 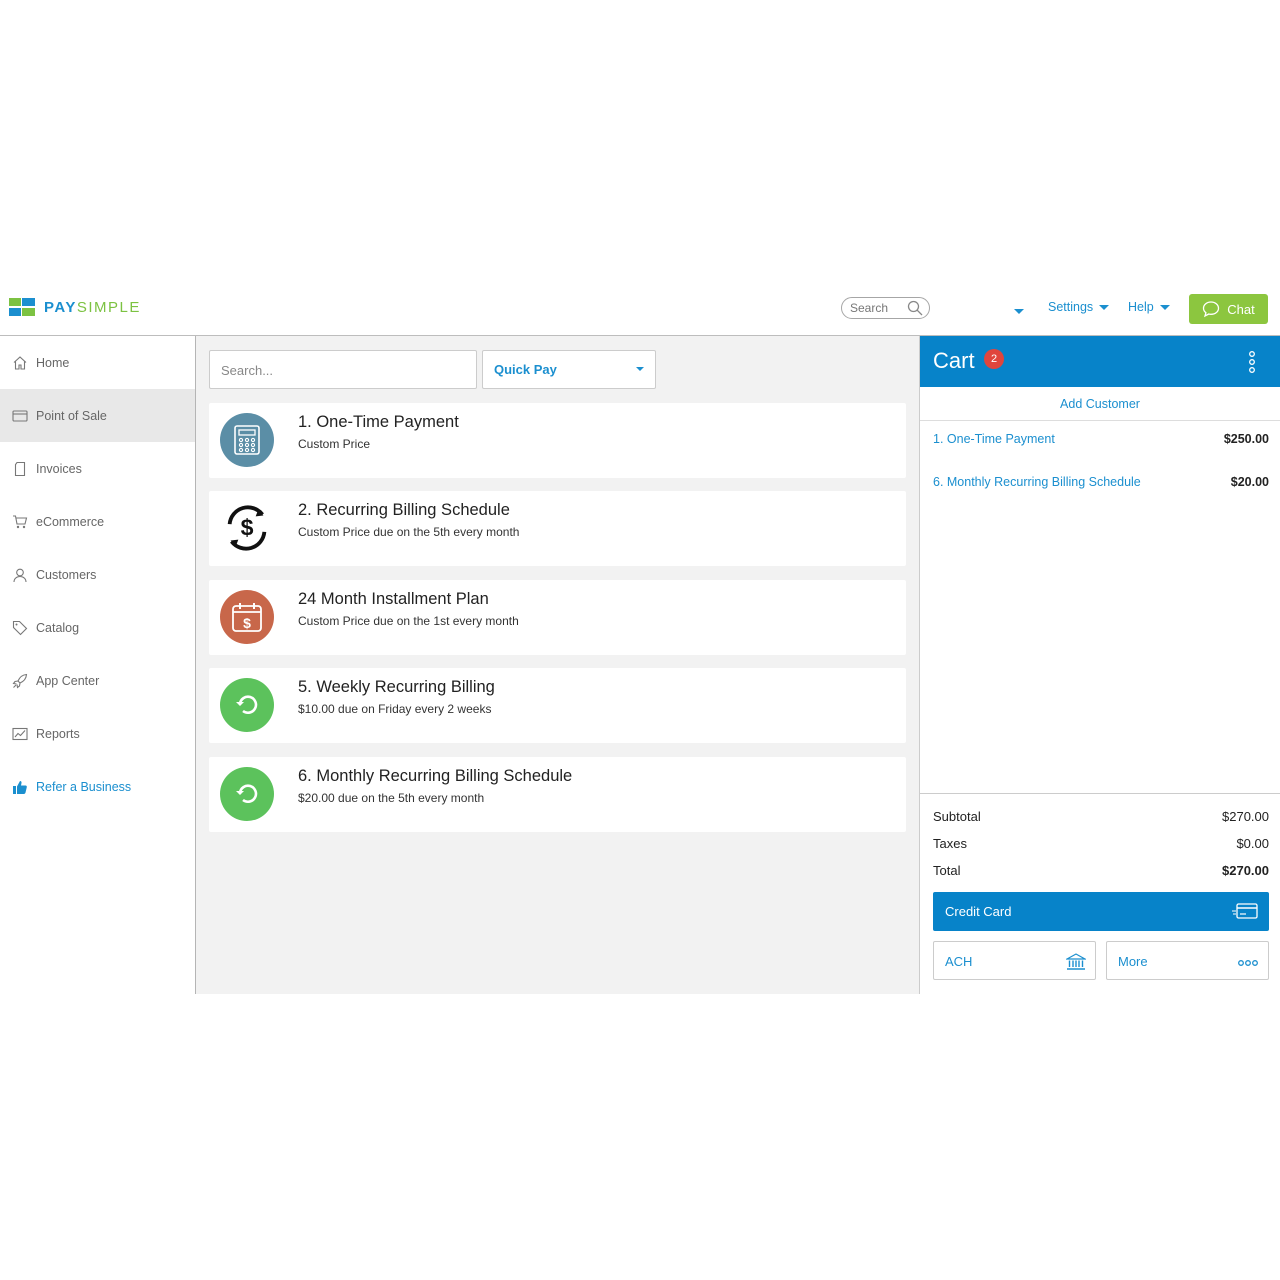 What do you see at coordinates (640, 313) in the screenshot?
I see `top-header: PAYSIMPLE Search Settings Help Chat` at bounding box center [640, 313].